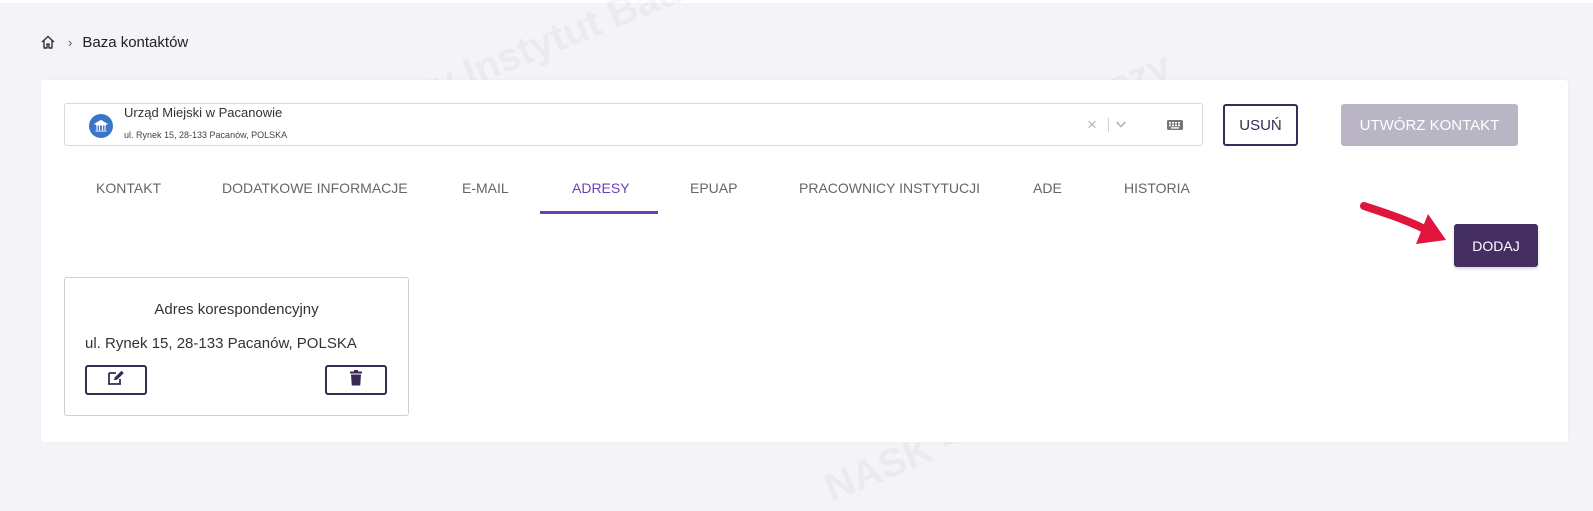  Describe the element at coordinates (1121, 124) in the screenshot. I see `chevron-down-icon` at that location.